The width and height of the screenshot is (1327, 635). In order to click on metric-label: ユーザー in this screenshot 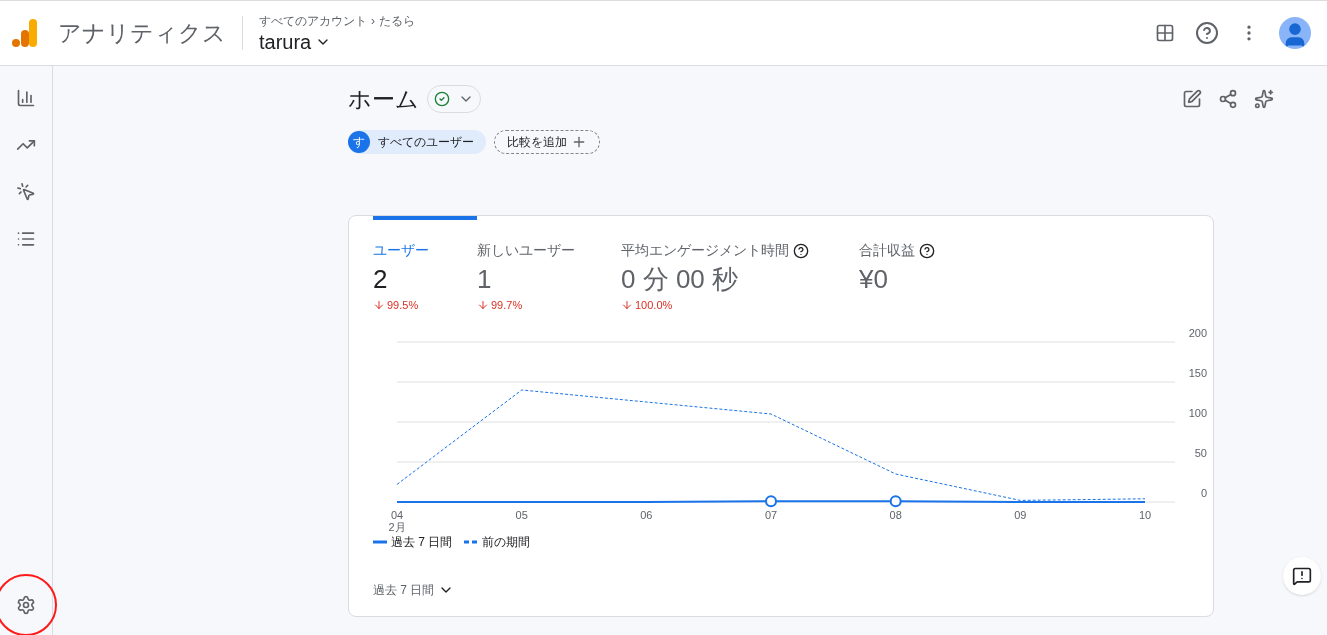, I will do `click(401, 250)`.